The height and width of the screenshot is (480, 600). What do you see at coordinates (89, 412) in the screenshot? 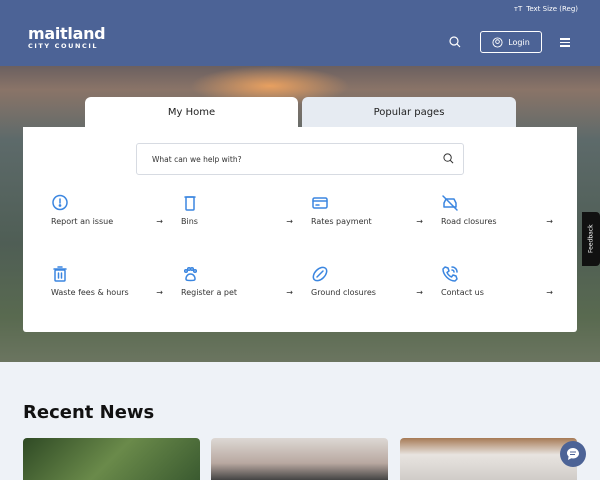
I see `recent-news-heading: Recent News` at bounding box center [89, 412].